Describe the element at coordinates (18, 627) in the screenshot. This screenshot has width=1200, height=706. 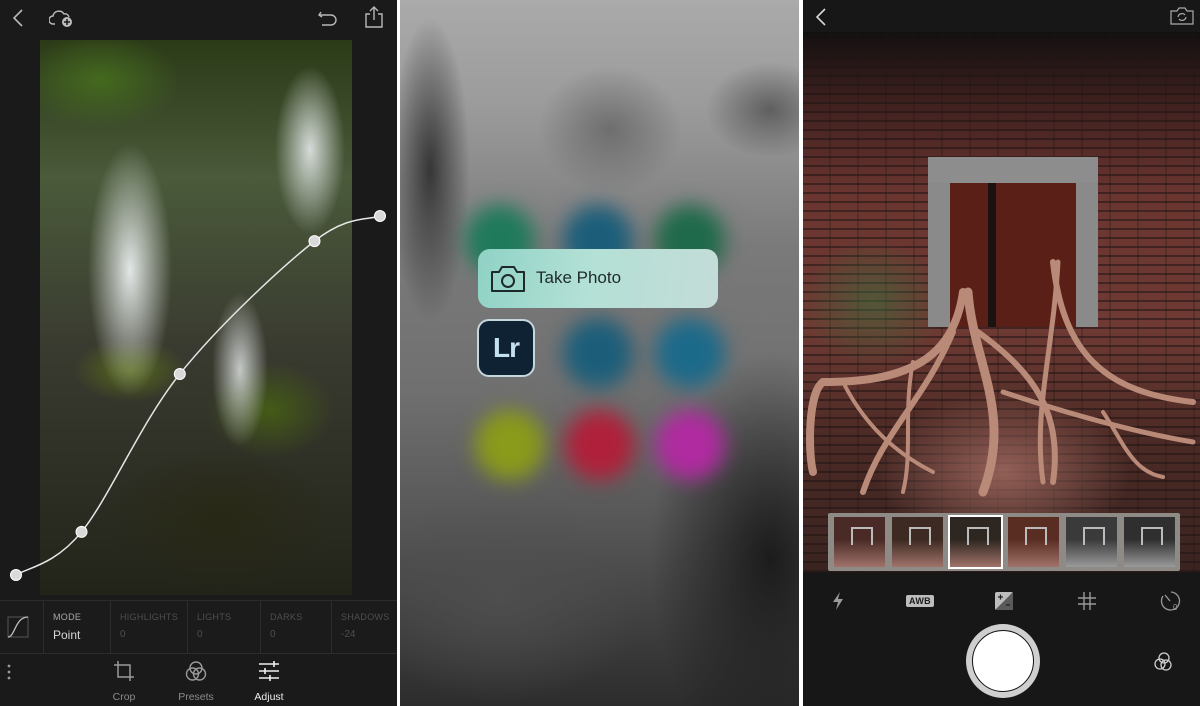
I see `curve-icon` at that location.